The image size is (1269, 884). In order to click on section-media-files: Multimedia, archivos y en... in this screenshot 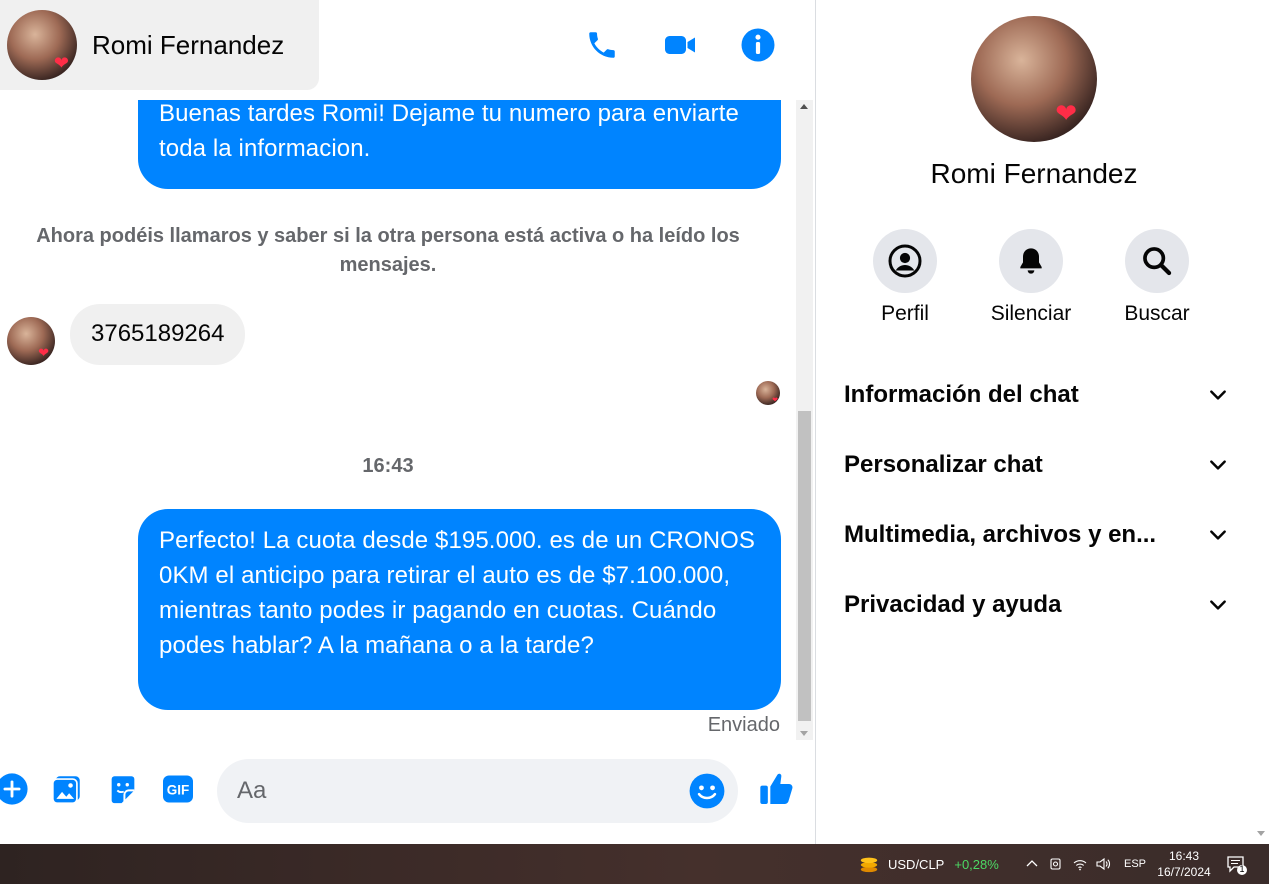, I will do `click(1036, 535)`.